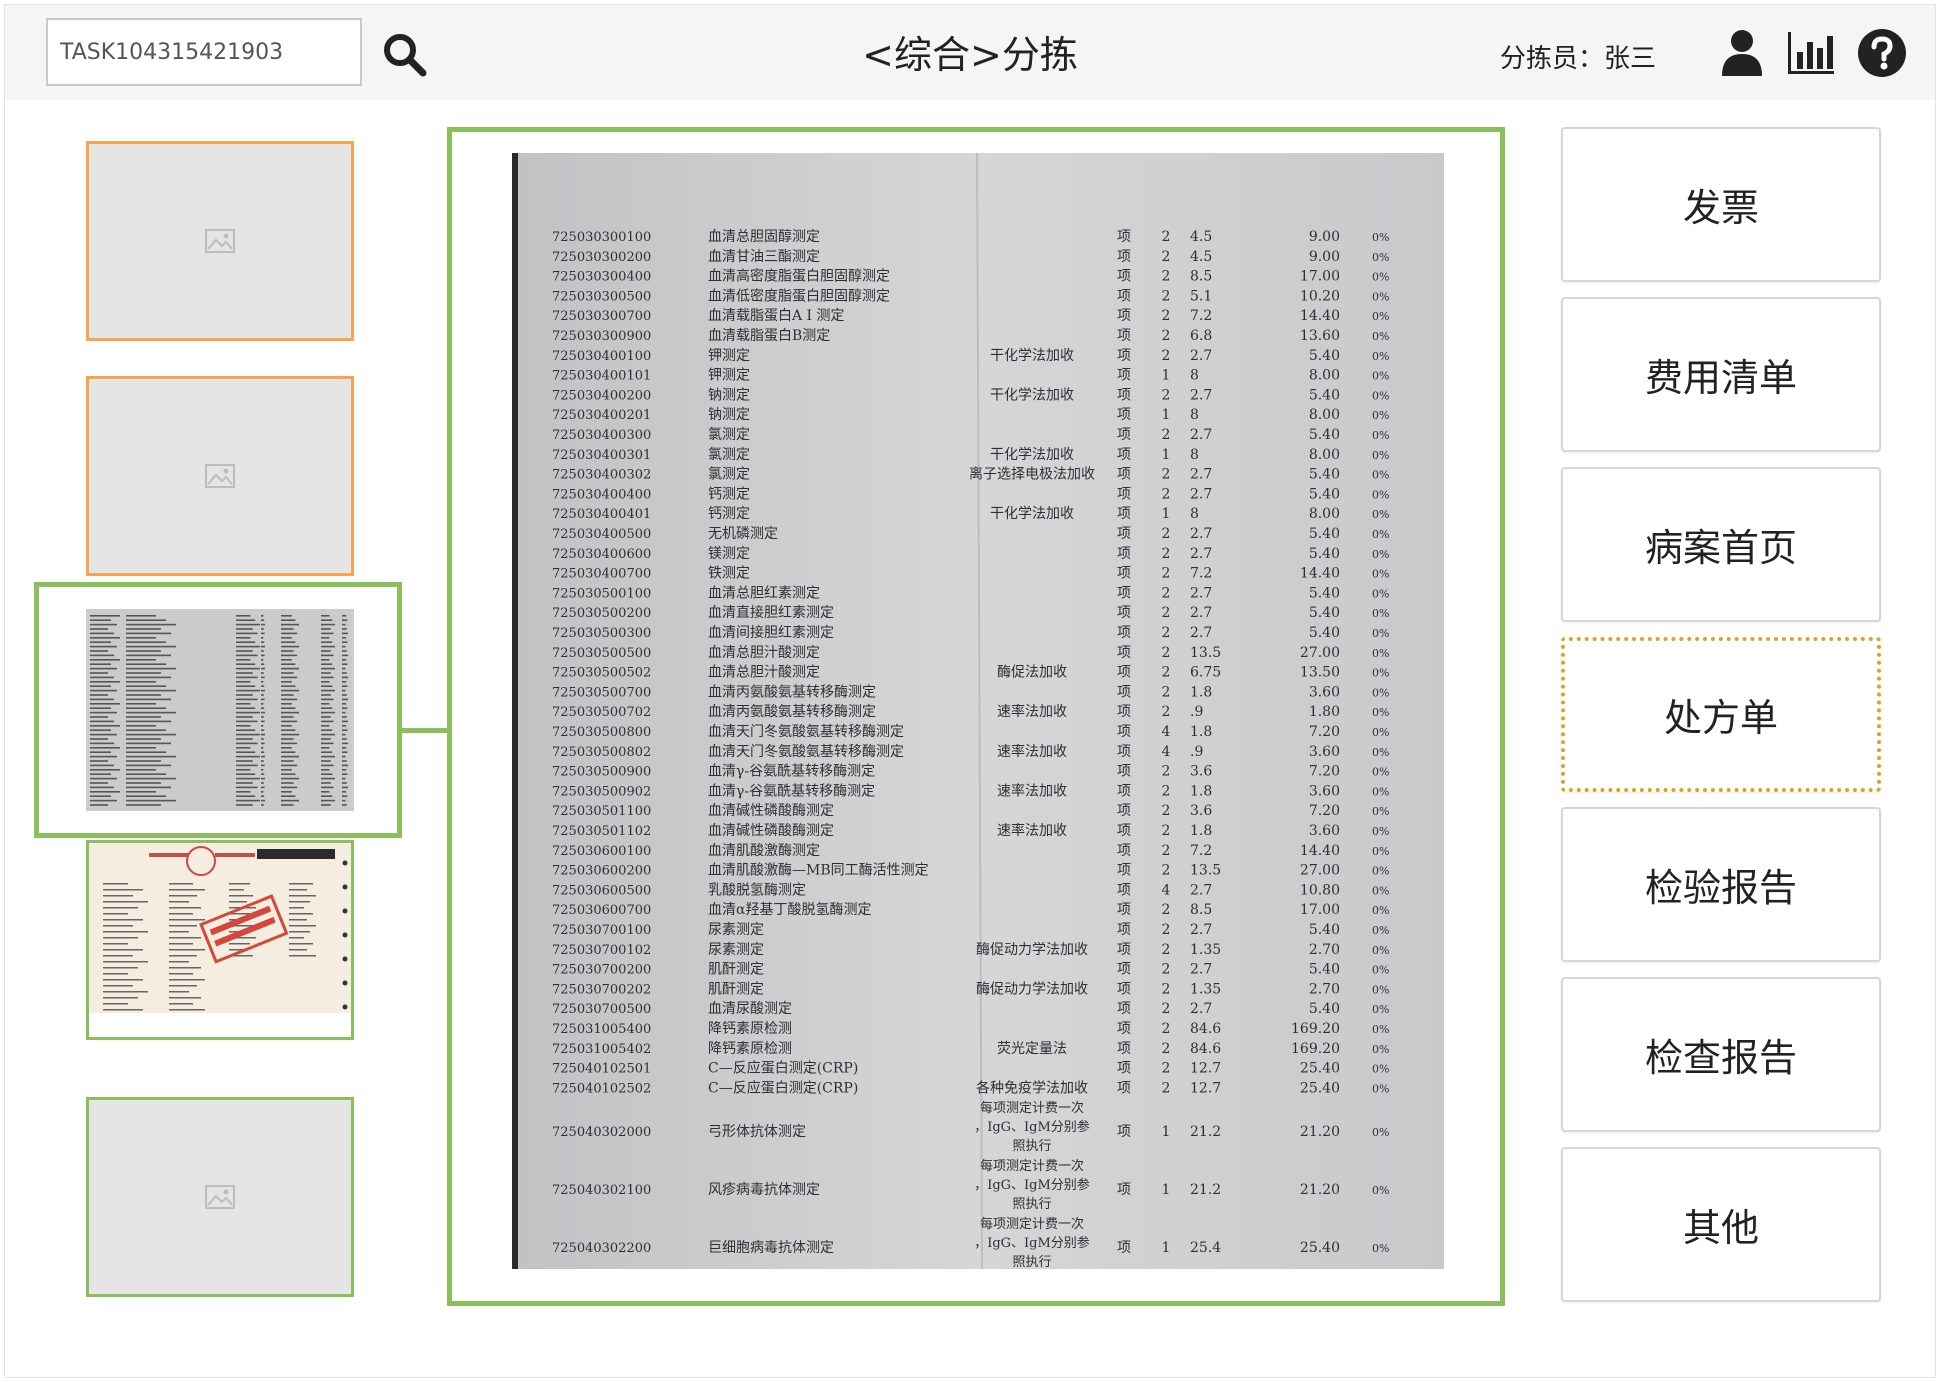 This screenshot has height=1382, width=1940. Describe the element at coordinates (601, 791) in the screenshot. I see `doc-cell: 725030500902` at that location.